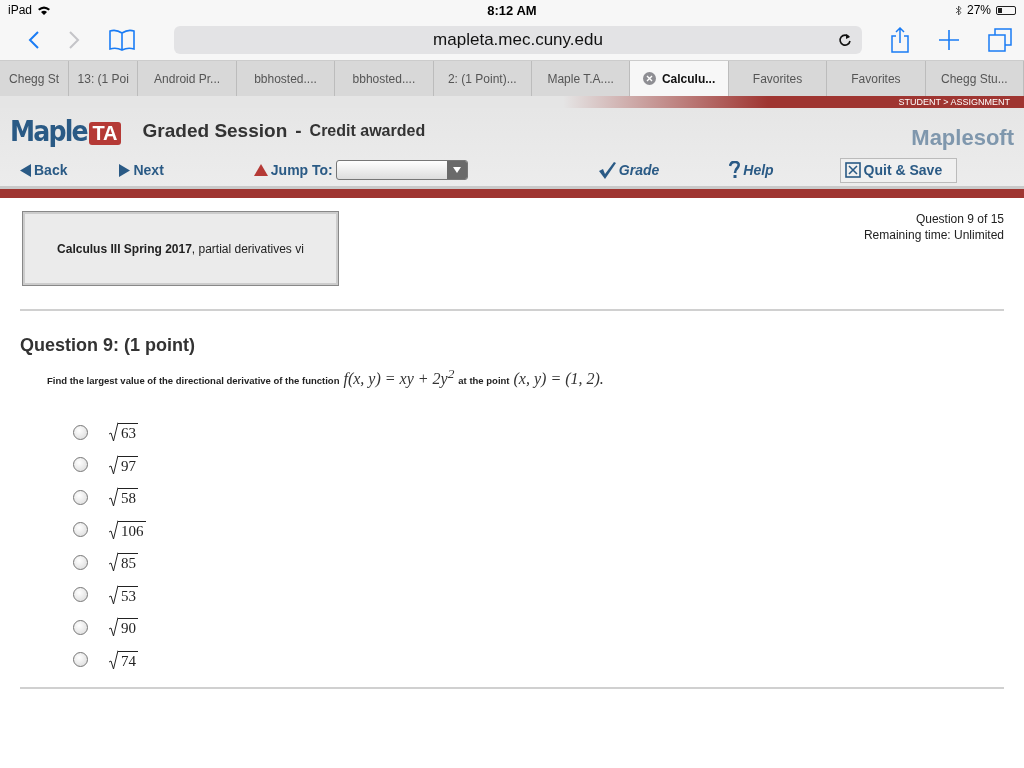 This screenshot has width=1024, height=768. What do you see at coordinates (128, 563) in the screenshot?
I see `answer-value: 85` at bounding box center [128, 563].